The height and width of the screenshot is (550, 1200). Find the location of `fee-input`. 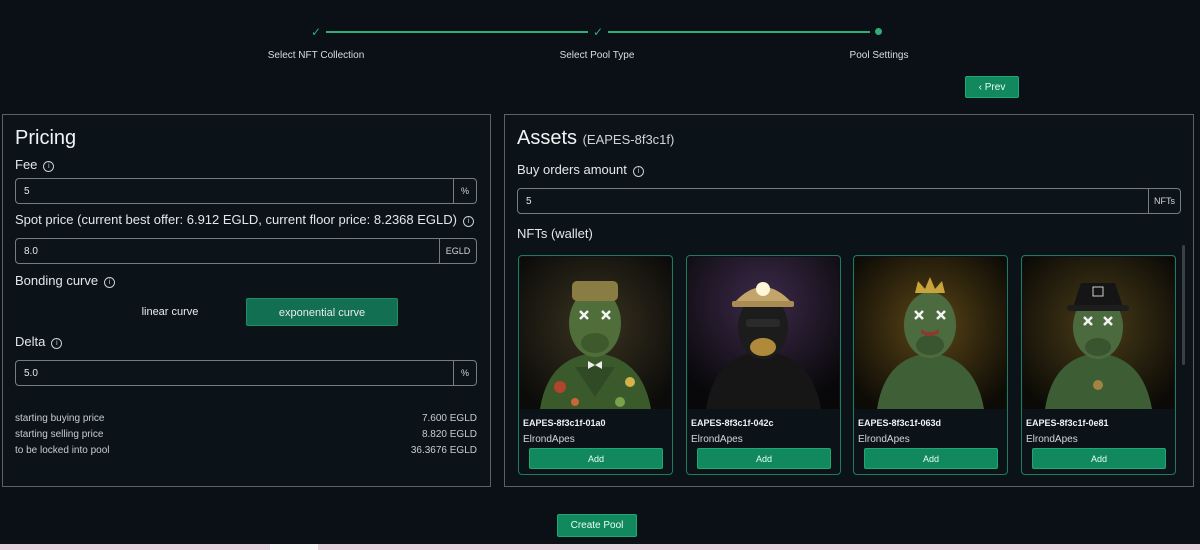

fee-input is located at coordinates (234, 191).